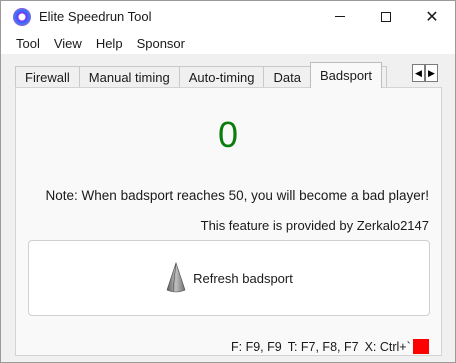 This screenshot has height=363, width=456. Describe the element at coordinates (314, 225) in the screenshot. I see `feature-credit: This feature is provided by Zerkalo2147` at that location.